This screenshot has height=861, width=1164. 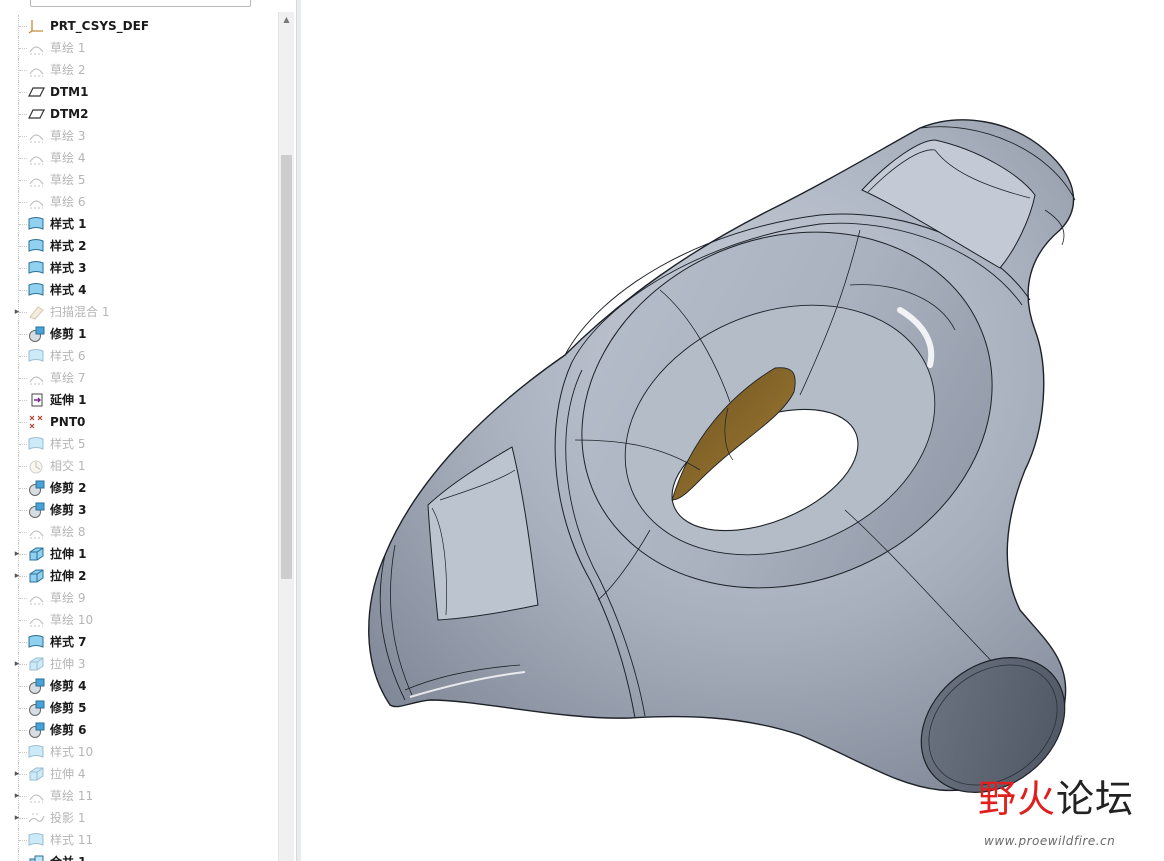 What do you see at coordinates (139, 312) in the screenshot?
I see `tree-item: ▸ 扫描混合 1` at bounding box center [139, 312].